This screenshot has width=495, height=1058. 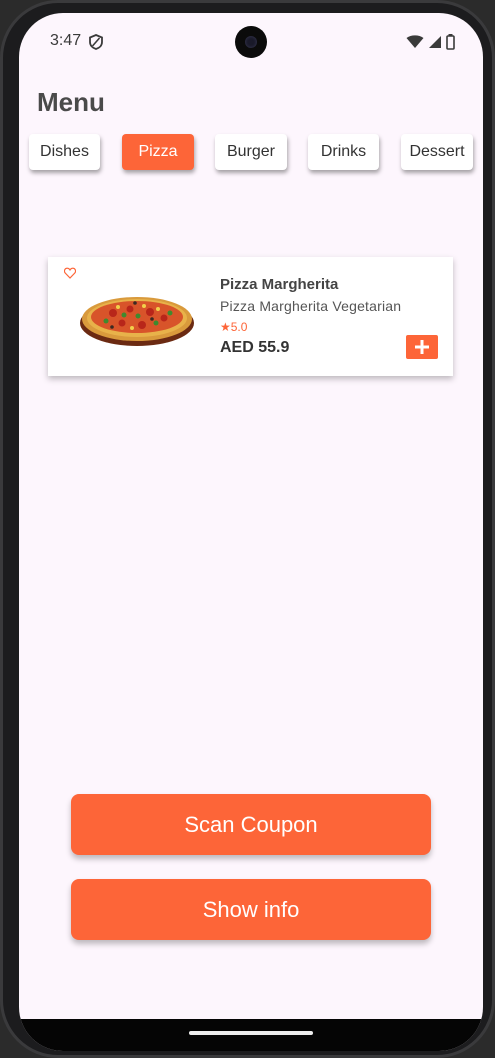 What do you see at coordinates (71, 102) in the screenshot?
I see `page-title: Menu` at bounding box center [71, 102].